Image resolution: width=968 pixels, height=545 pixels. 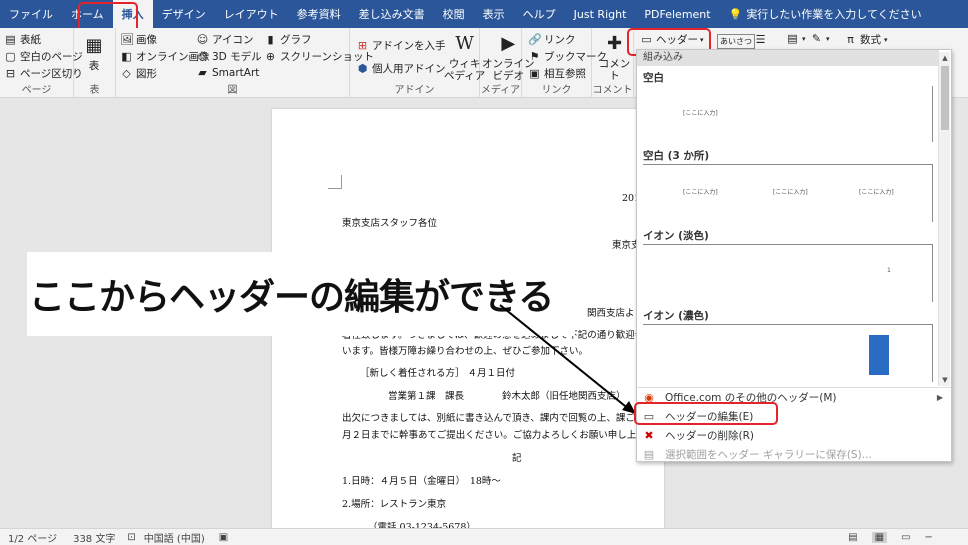 I want to click on macro-icon: ▣, so click(x=223, y=537).